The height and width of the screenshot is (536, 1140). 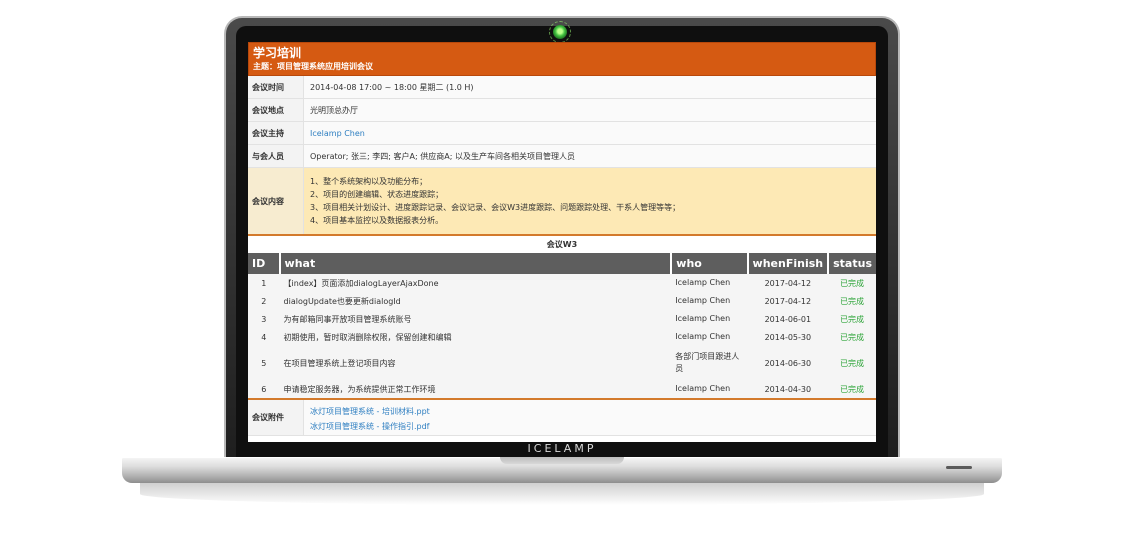 I want to click on meeting-host-link: Icelamp Chen, so click(x=337, y=133).